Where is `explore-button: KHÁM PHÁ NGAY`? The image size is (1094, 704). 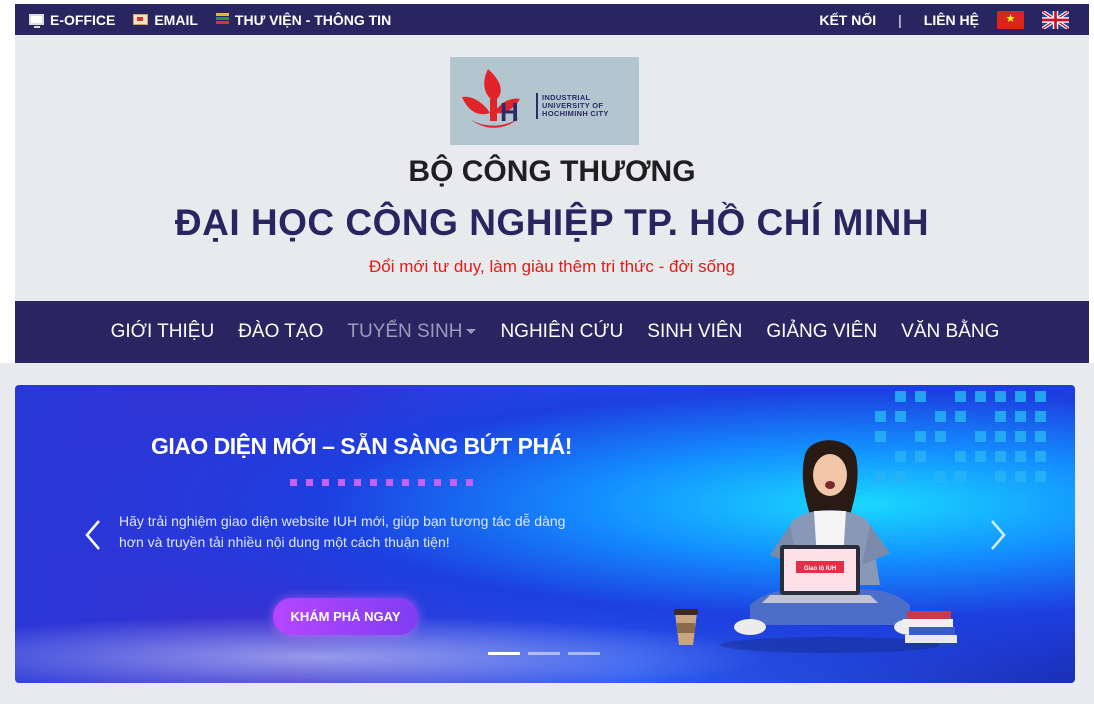 explore-button: KHÁM PHÁ NGAY is located at coordinates (345, 616).